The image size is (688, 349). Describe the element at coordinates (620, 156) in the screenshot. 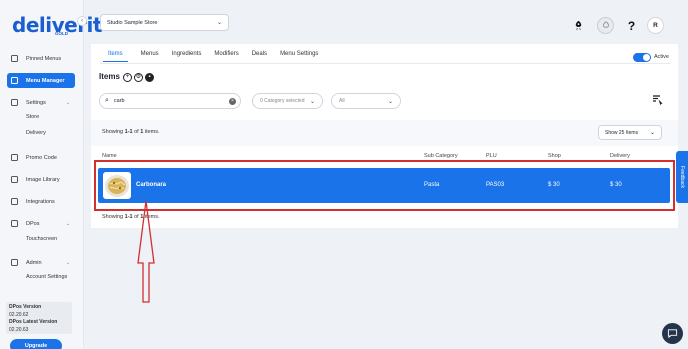

I see `column-header-delivery: Delivery` at that location.